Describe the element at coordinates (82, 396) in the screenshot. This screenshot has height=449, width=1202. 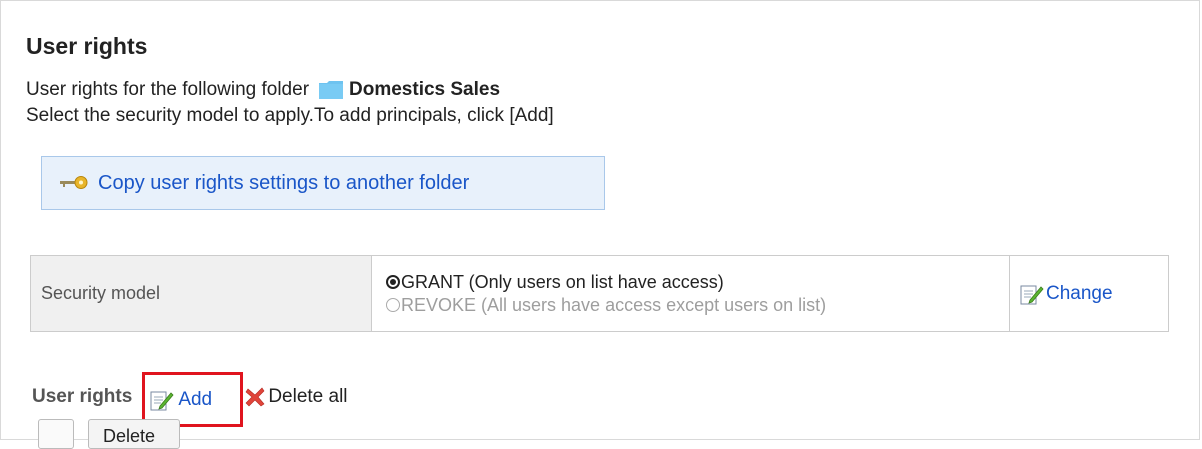
I see `user-rights-label: User rights` at that location.